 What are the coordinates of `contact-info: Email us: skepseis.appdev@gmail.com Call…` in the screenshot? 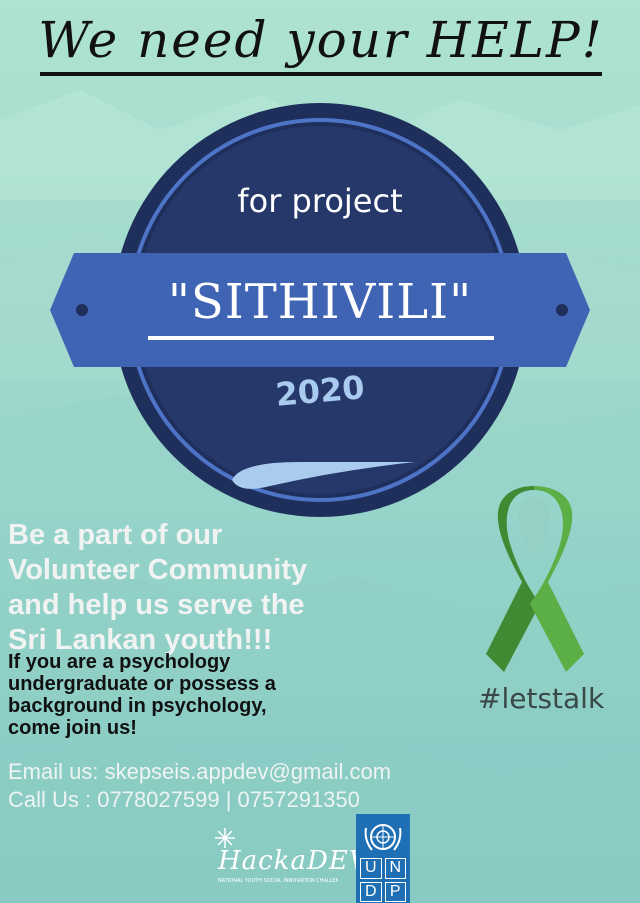 It's located at (288, 786).